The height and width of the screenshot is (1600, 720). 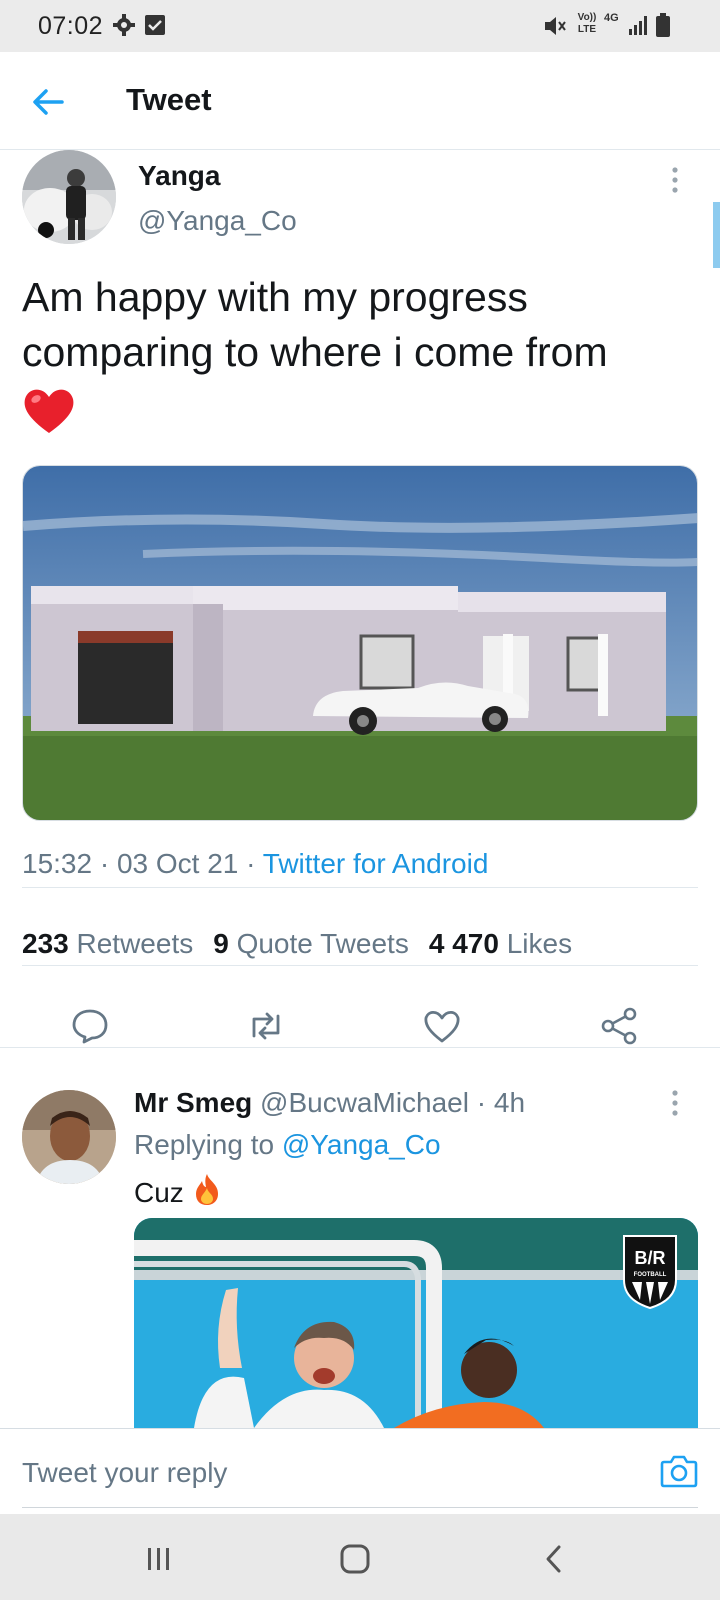 What do you see at coordinates (539, 943) in the screenshot?
I see `likes-label: Likes` at bounding box center [539, 943].